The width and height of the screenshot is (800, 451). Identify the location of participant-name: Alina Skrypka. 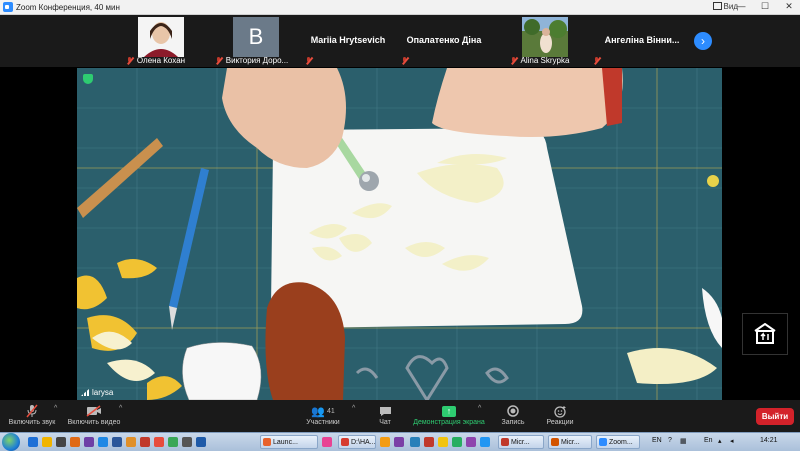
(545, 60).